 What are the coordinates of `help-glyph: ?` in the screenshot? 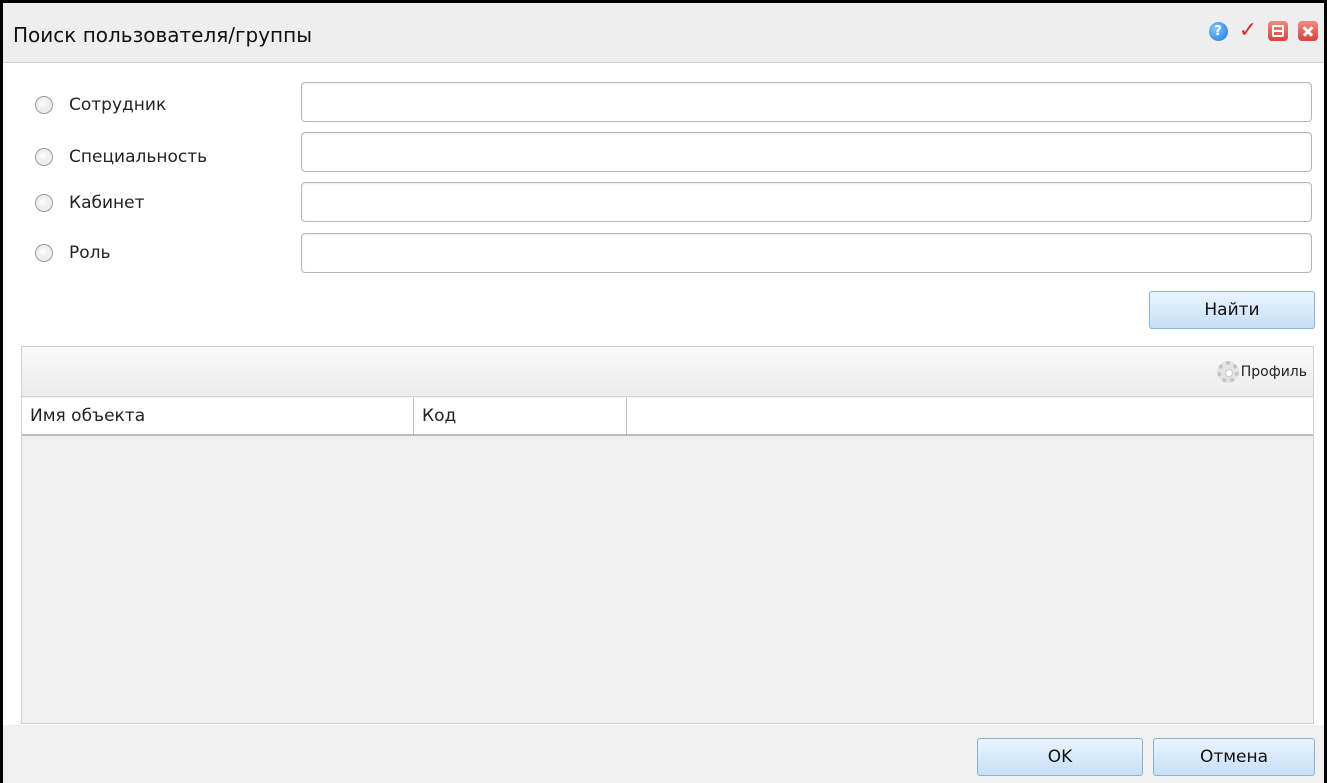 It's located at (1218, 31).